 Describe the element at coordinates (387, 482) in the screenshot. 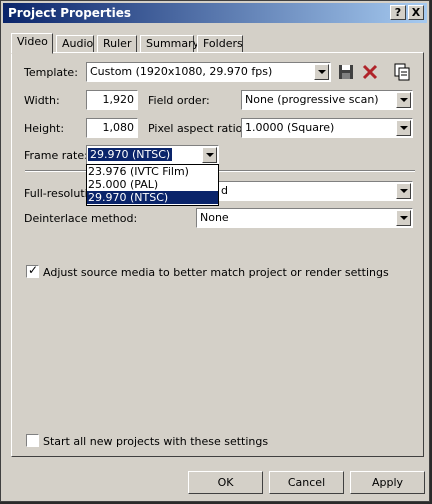

I see `apply-button: Apply` at that location.